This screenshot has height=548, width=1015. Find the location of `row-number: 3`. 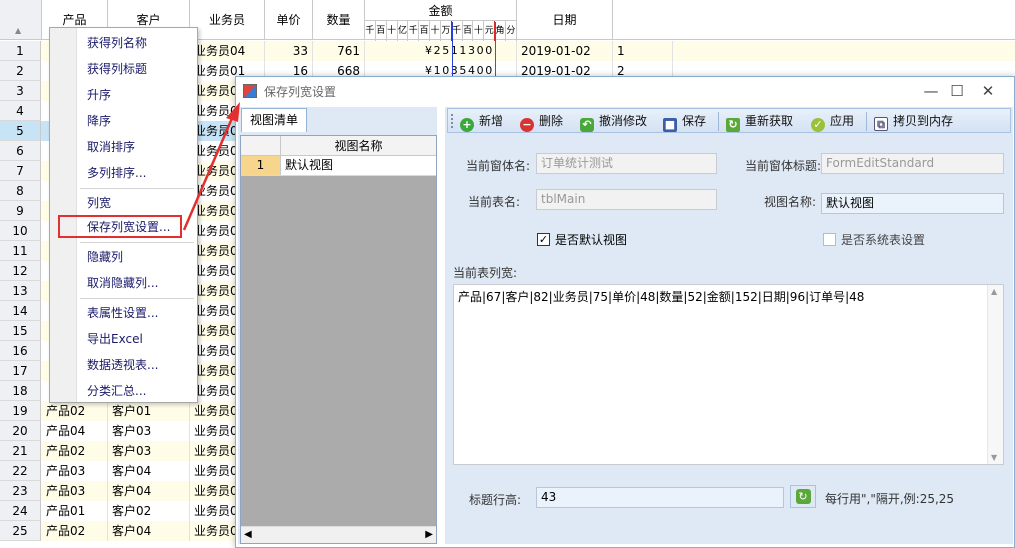

row-number: 3 is located at coordinates (20, 91).